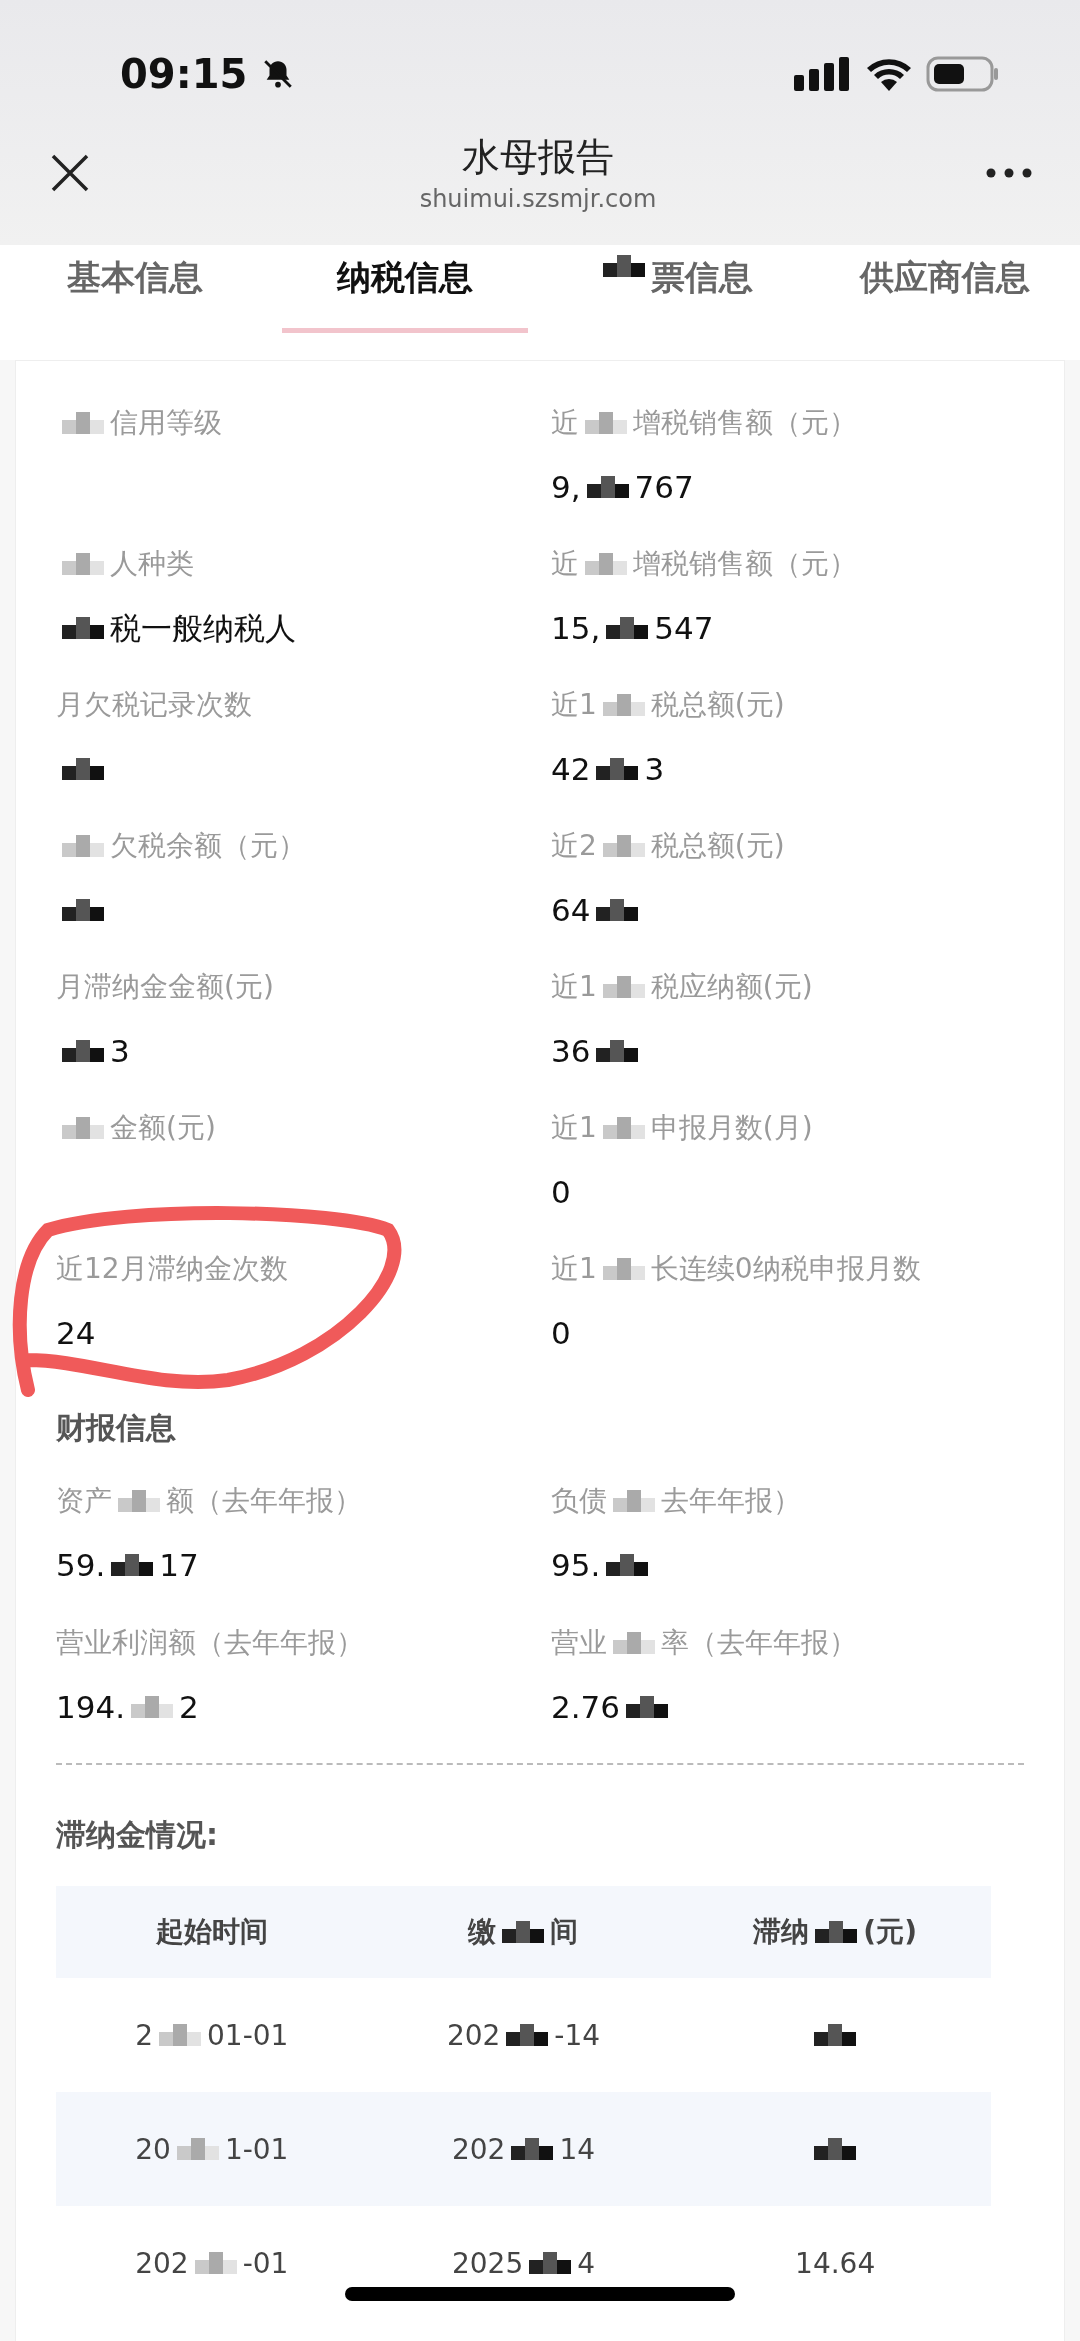 This screenshot has width=1080, height=2341. What do you see at coordinates (1009, 172) in the screenshot?
I see `more-icon` at bounding box center [1009, 172].